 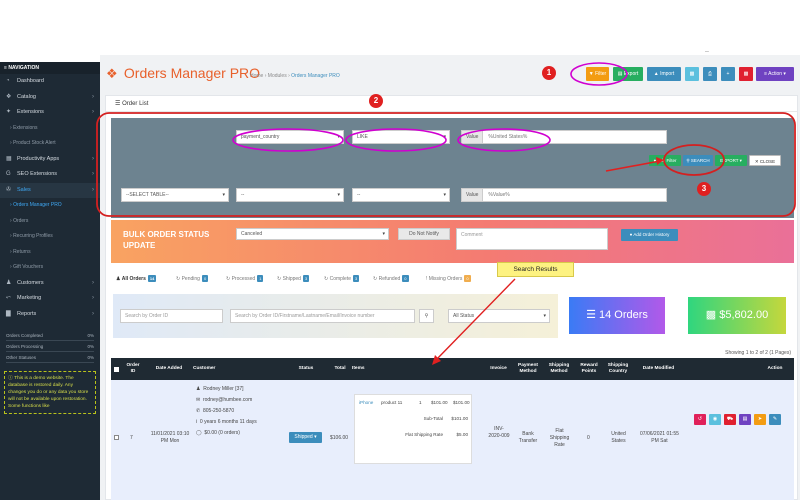 I want to click on sidebar-item-label: Recurring Profiles, so click(x=33, y=236).